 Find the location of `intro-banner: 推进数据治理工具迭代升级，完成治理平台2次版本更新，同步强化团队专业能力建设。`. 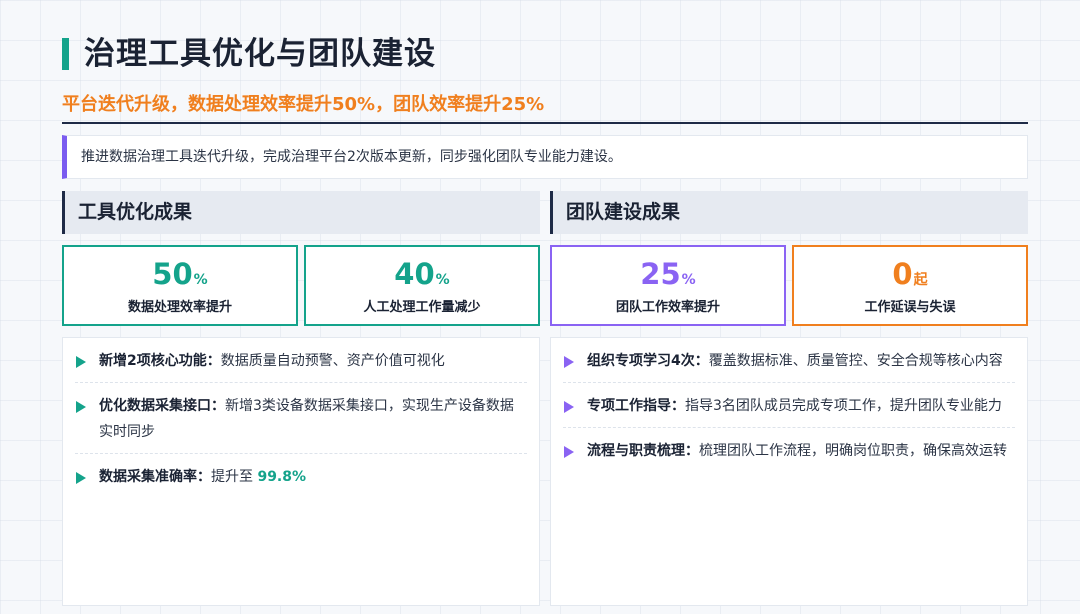

intro-banner: 推进数据治理工具迭代升级，完成治理平台2次版本更新，同步强化团队专业能力建设。 is located at coordinates (545, 157).